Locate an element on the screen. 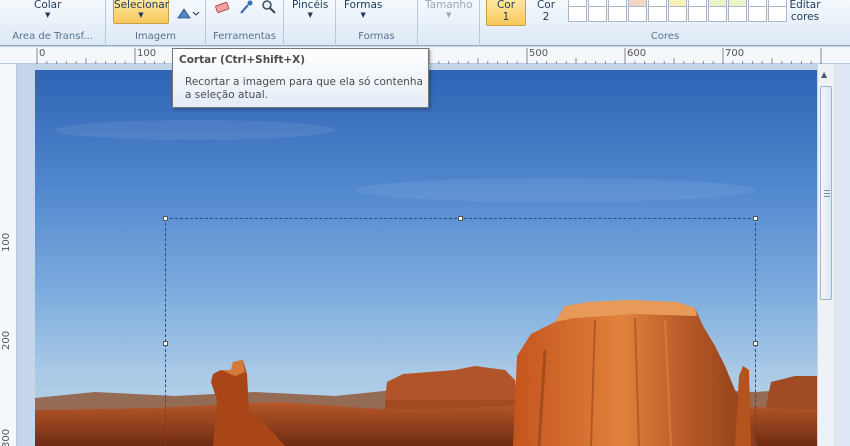  magnifier-icon is located at coordinates (269, 7).